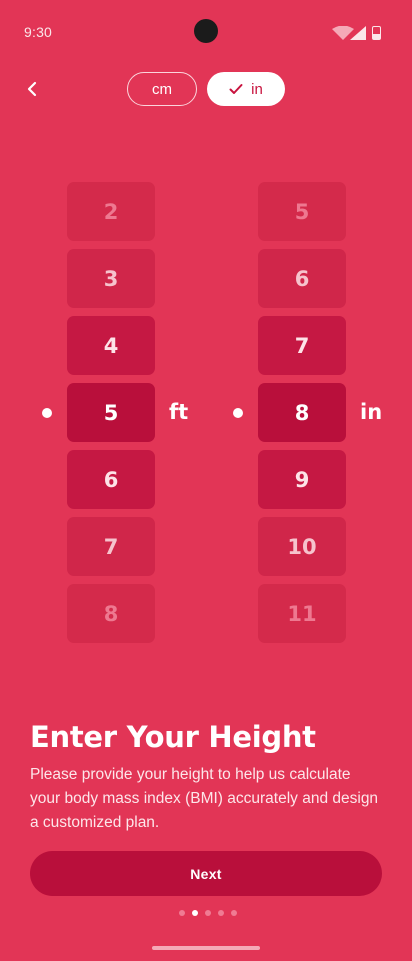  Describe the element at coordinates (302, 479) in the screenshot. I see `inches-option: 9` at that location.